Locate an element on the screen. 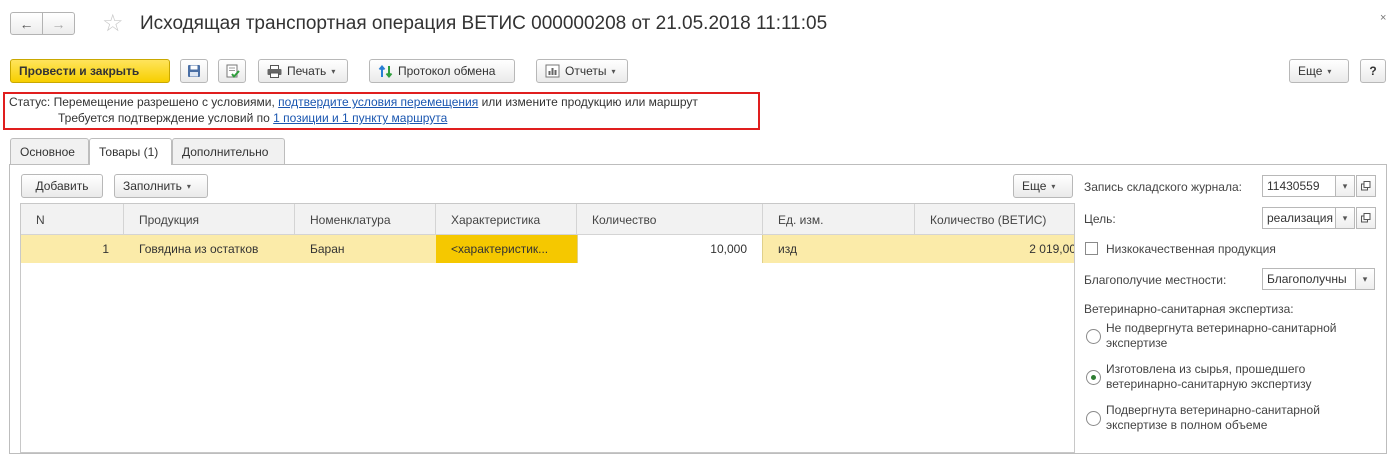 The width and height of the screenshot is (1391, 454). fill-label: Заполнить is located at coordinates (152, 186).